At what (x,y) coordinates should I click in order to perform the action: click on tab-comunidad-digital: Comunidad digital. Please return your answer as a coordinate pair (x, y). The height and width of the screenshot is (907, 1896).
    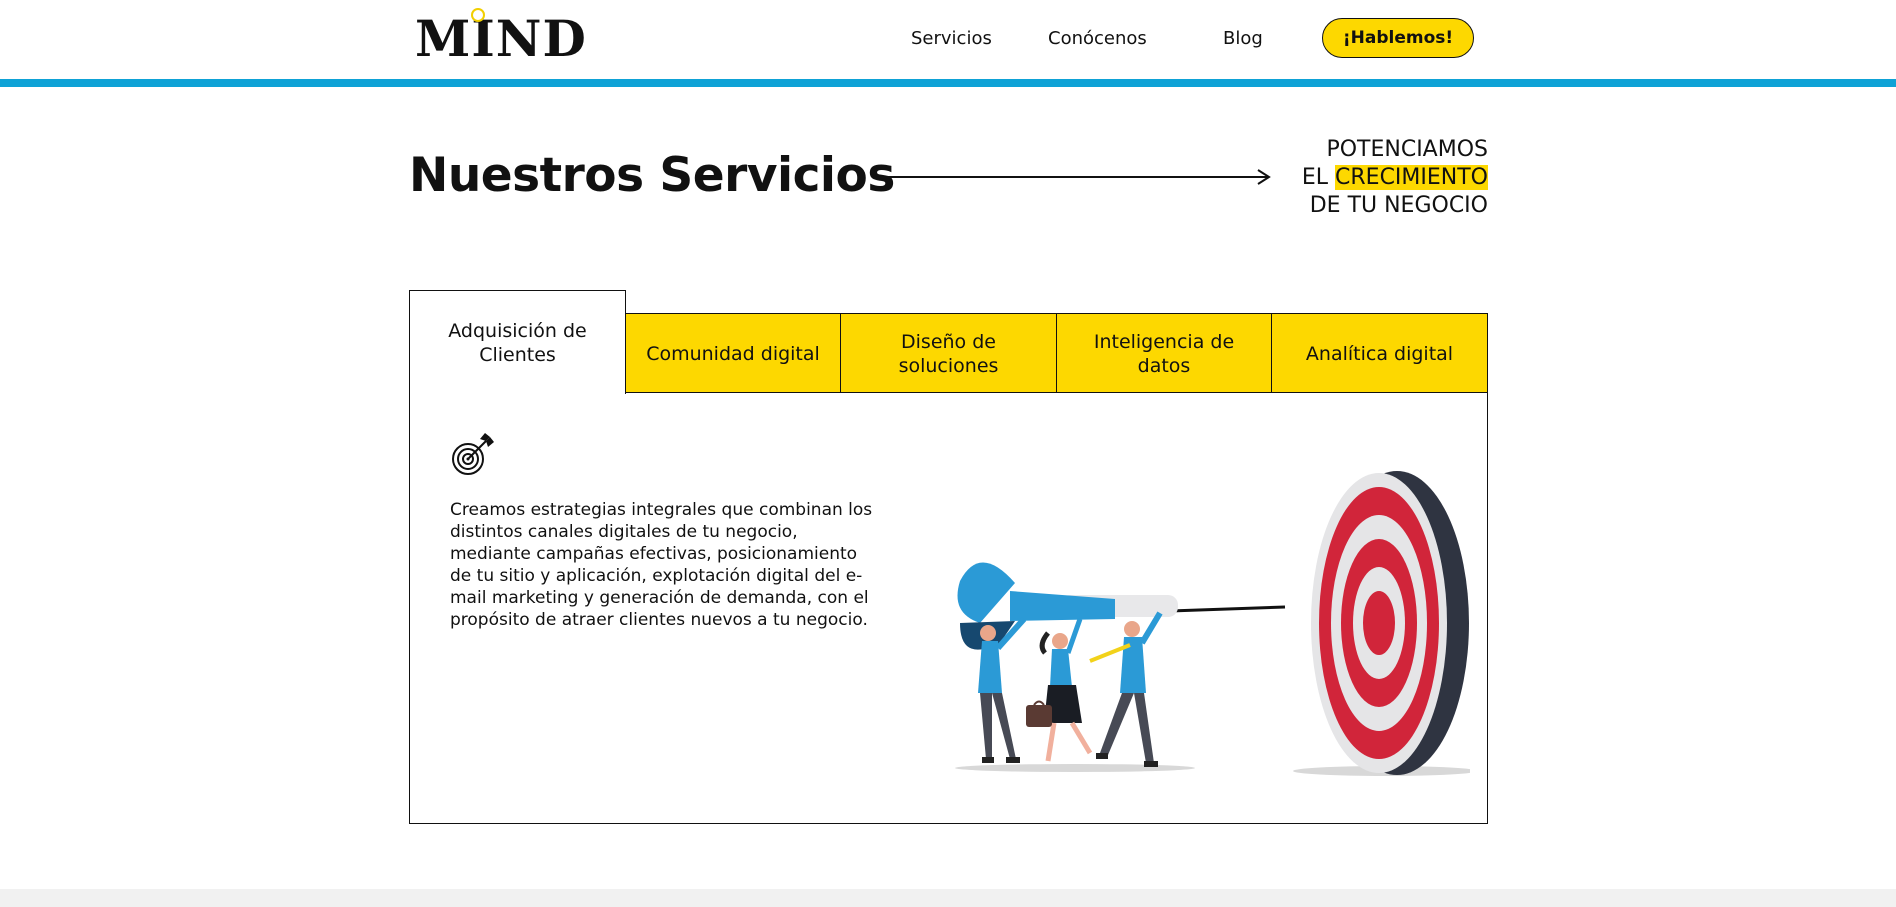
    Looking at the image, I should click on (733, 353).